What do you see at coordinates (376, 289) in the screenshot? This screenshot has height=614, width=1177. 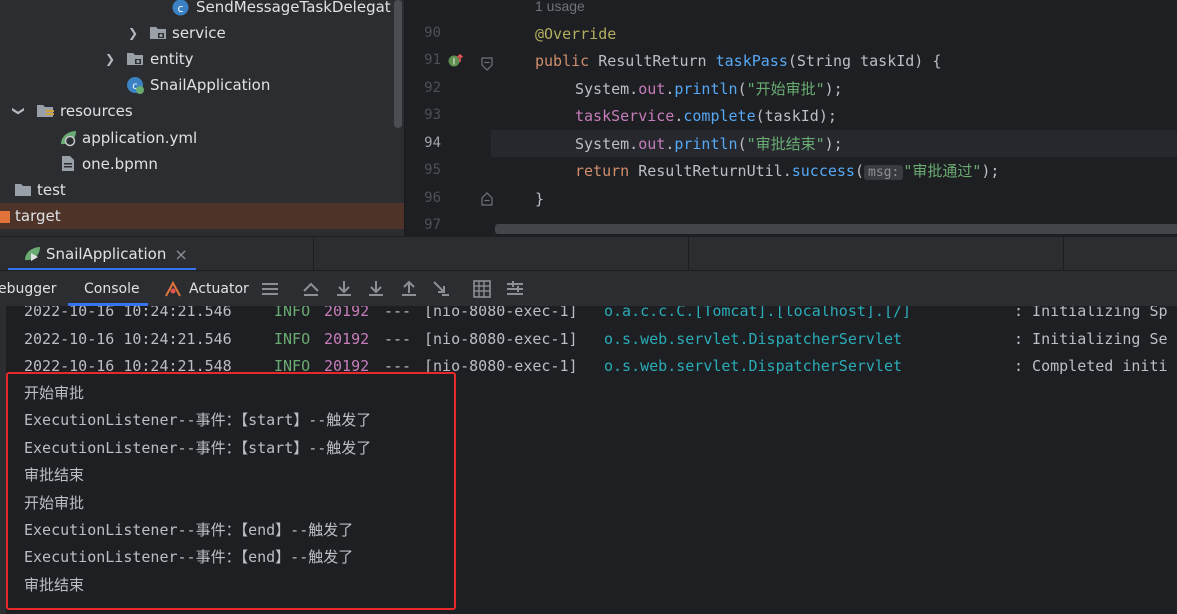 I see `step-into-icon` at bounding box center [376, 289].